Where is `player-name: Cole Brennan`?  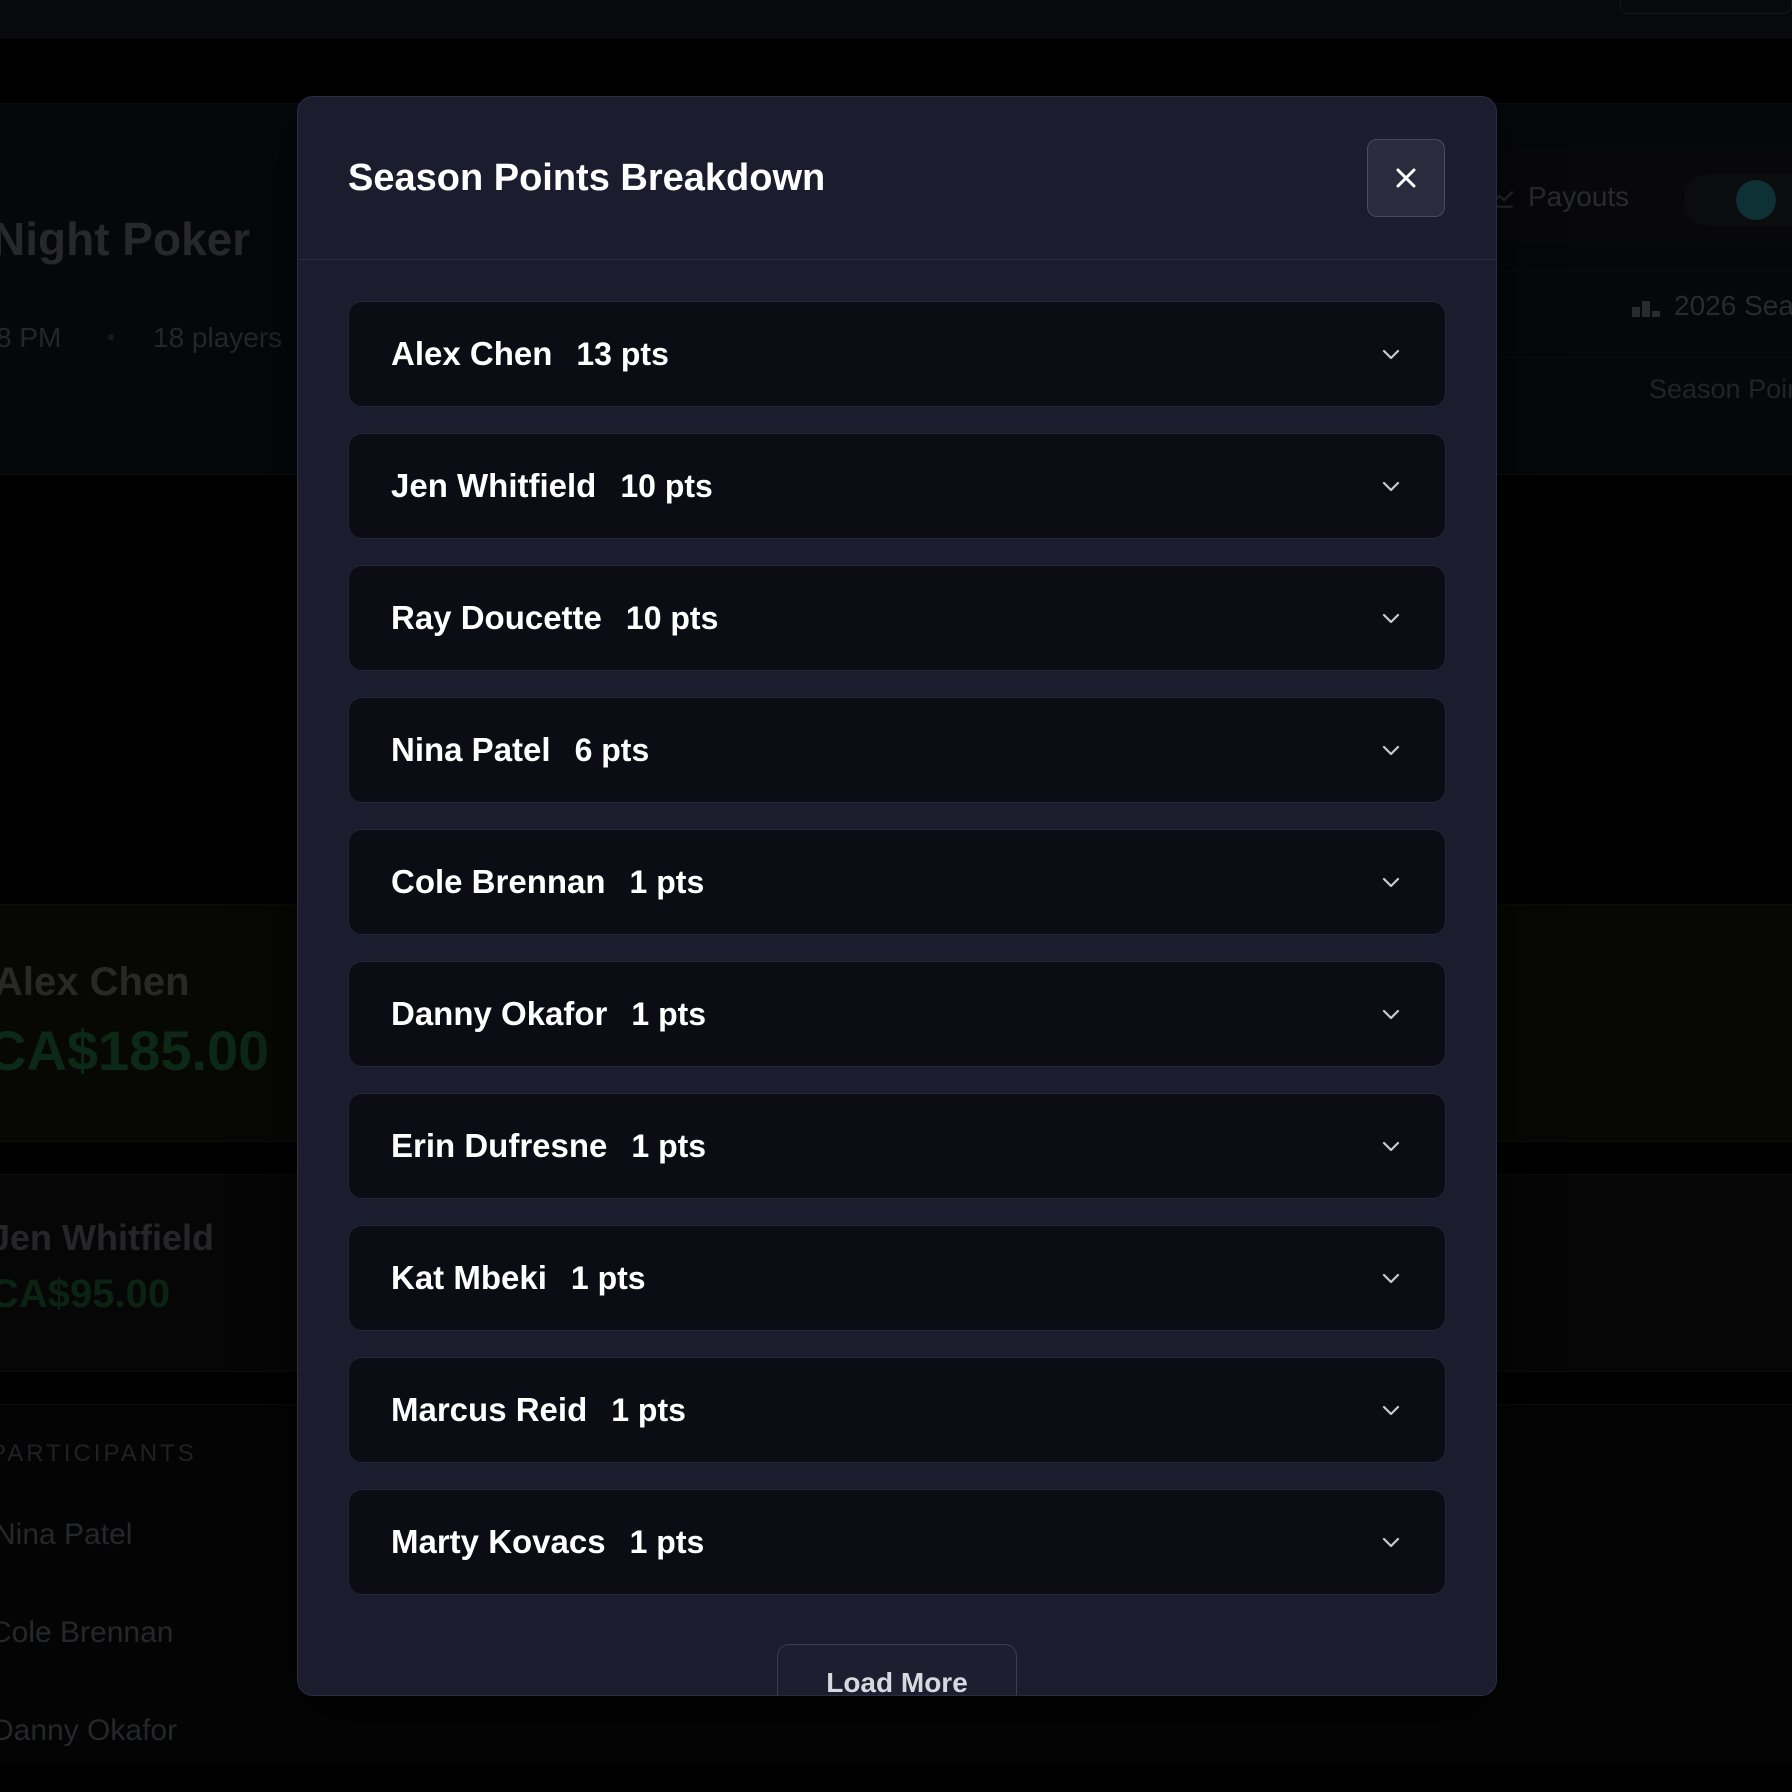
player-name: Cole Brennan is located at coordinates (498, 881).